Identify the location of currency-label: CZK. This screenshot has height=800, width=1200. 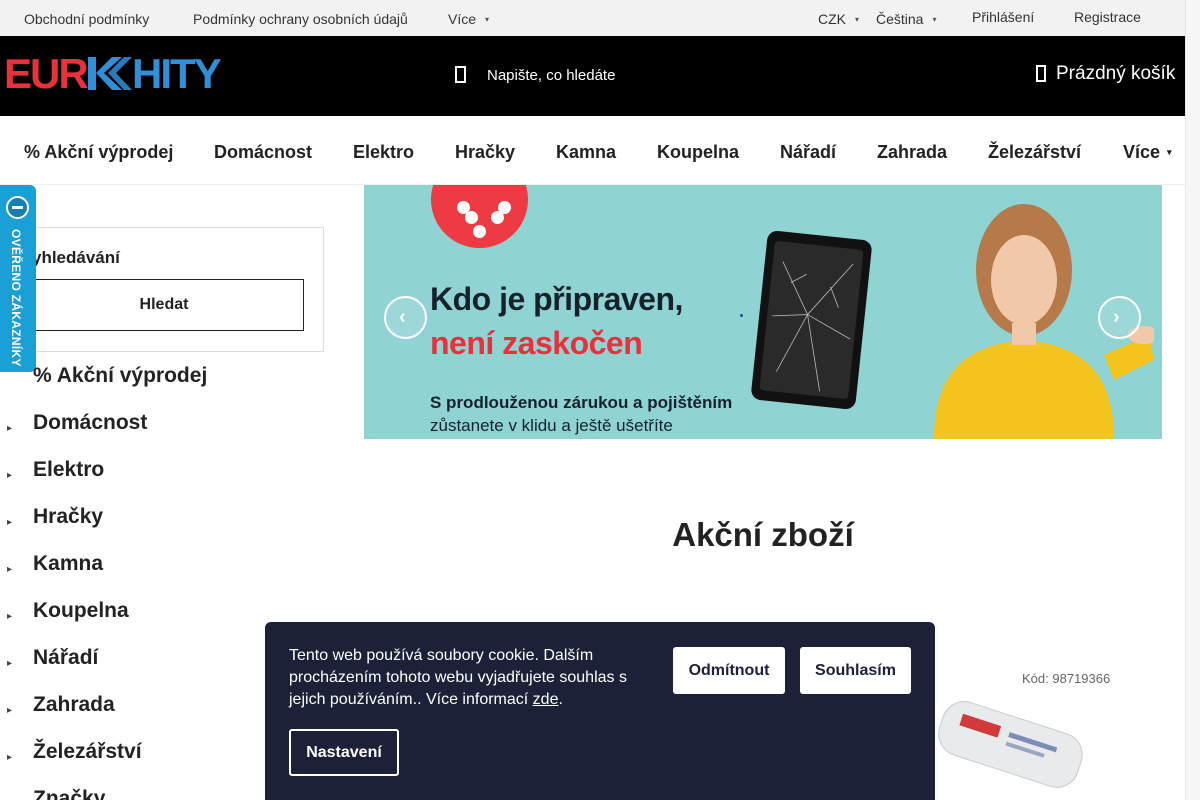
(832, 19).